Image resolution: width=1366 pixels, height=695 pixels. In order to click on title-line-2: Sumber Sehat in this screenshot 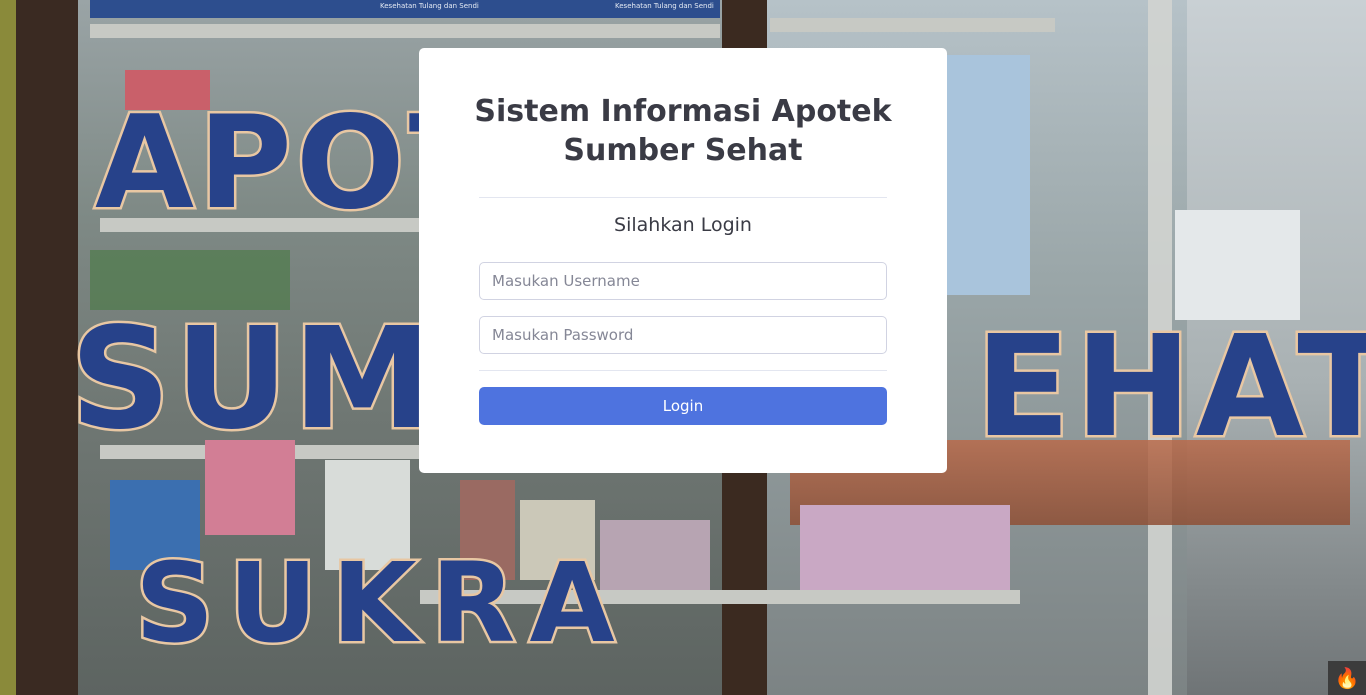, I will do `click(683, 150)`.